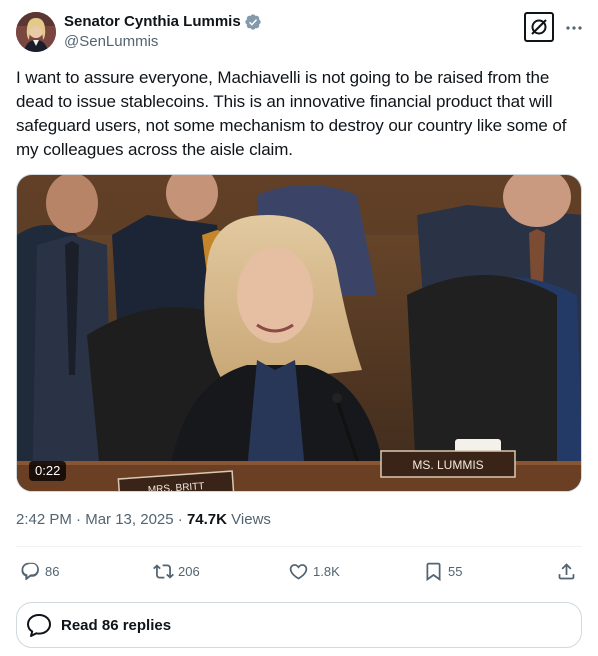 This screenshot has width=598, height=656. What do you see at coordinates (251, 519) in the screenshot?
I see `views-label: Views` at bounding box center [251, 519].